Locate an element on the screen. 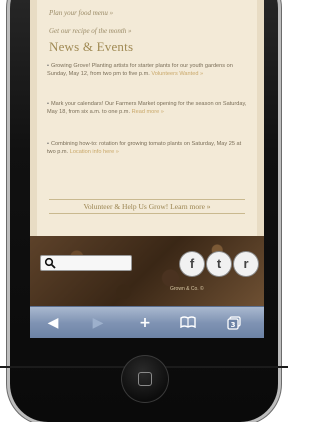  twitter-icon: t is located at coordinates (219, 264).